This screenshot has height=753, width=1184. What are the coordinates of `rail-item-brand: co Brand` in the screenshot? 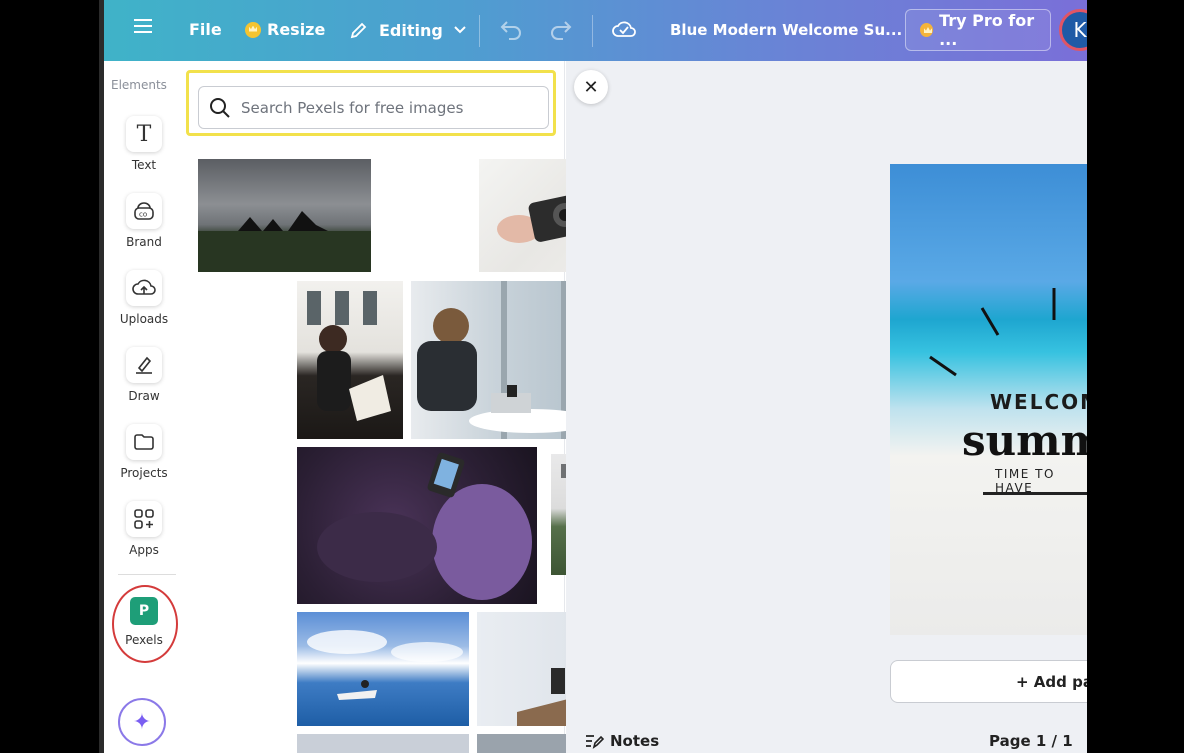 It's located at (144, 221).